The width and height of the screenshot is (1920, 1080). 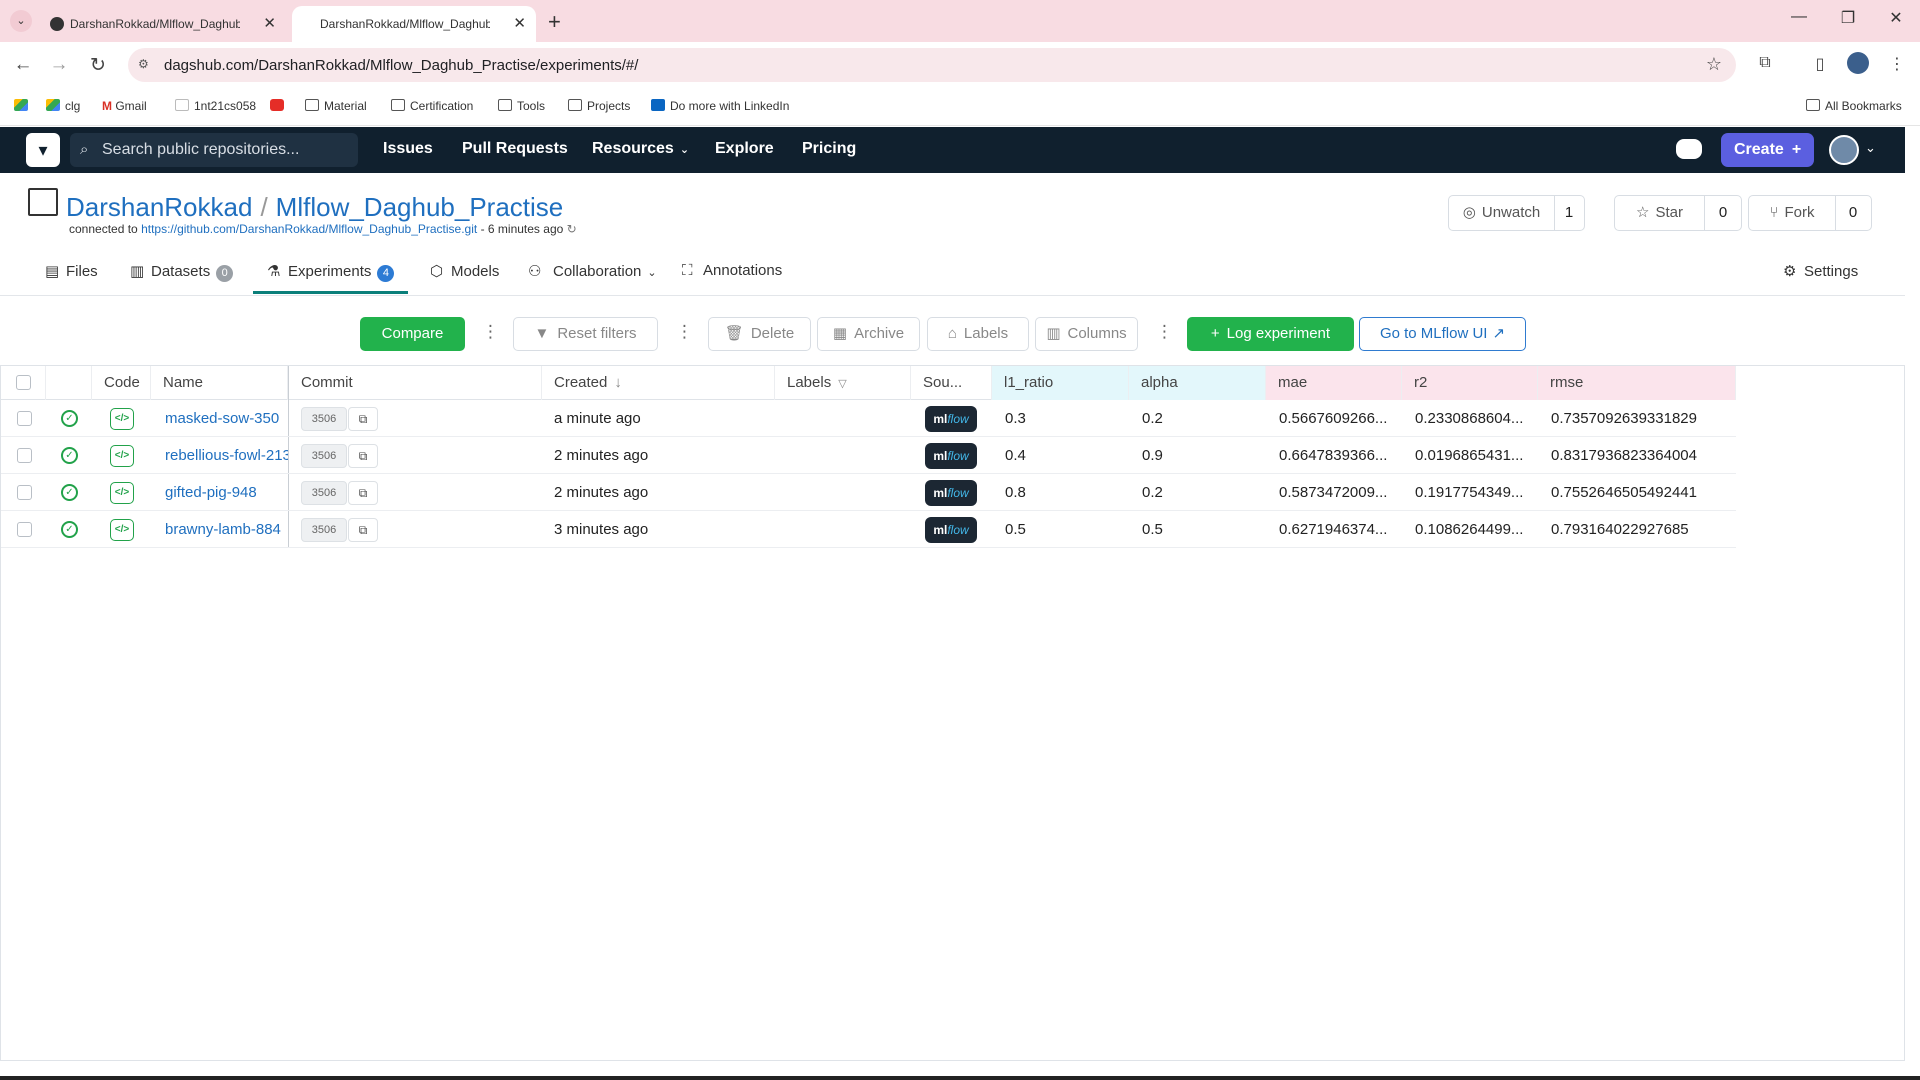 What do you see at coordinates (412, 334) in the screenshot?
I see `compare-button: Compare` at bounding box center [412, 334].